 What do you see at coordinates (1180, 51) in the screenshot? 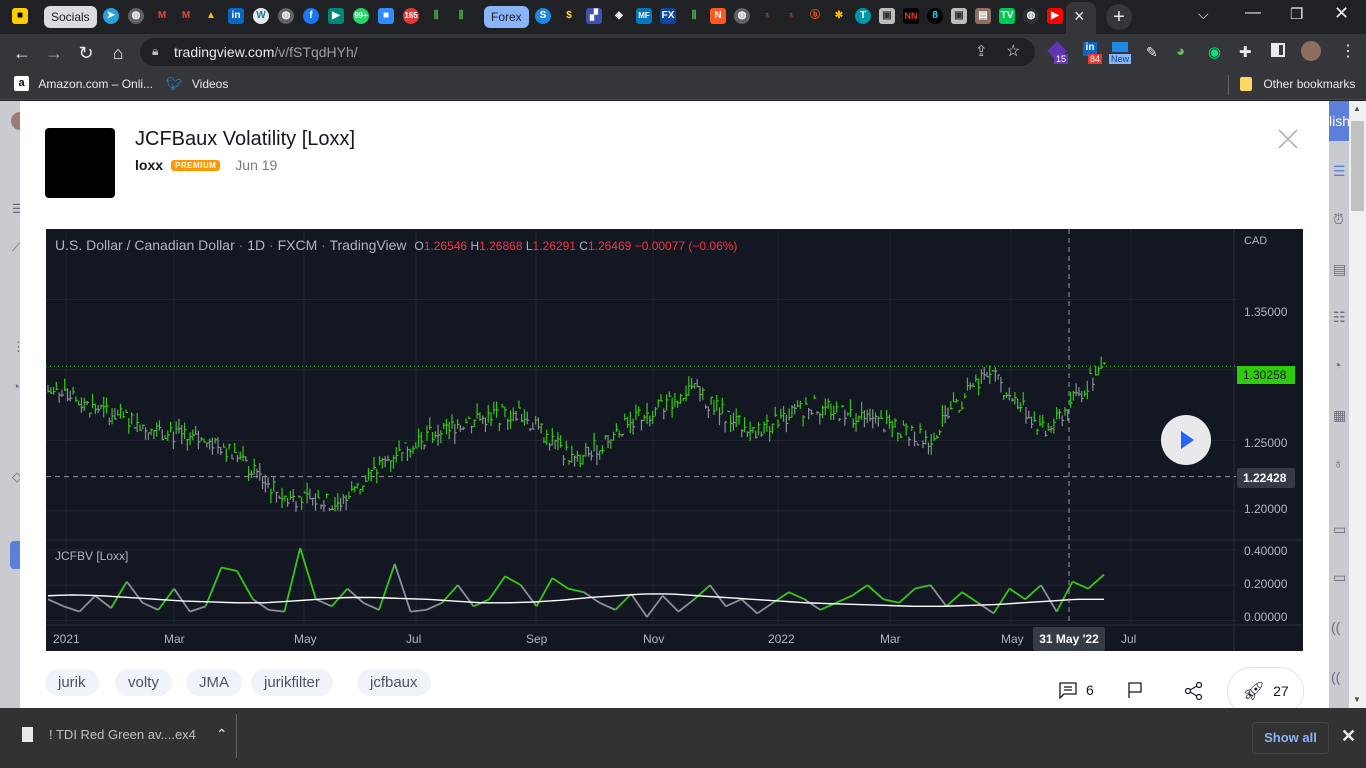
I see `globe-extension-icon: ◕` at bounding box center [1180, 51].